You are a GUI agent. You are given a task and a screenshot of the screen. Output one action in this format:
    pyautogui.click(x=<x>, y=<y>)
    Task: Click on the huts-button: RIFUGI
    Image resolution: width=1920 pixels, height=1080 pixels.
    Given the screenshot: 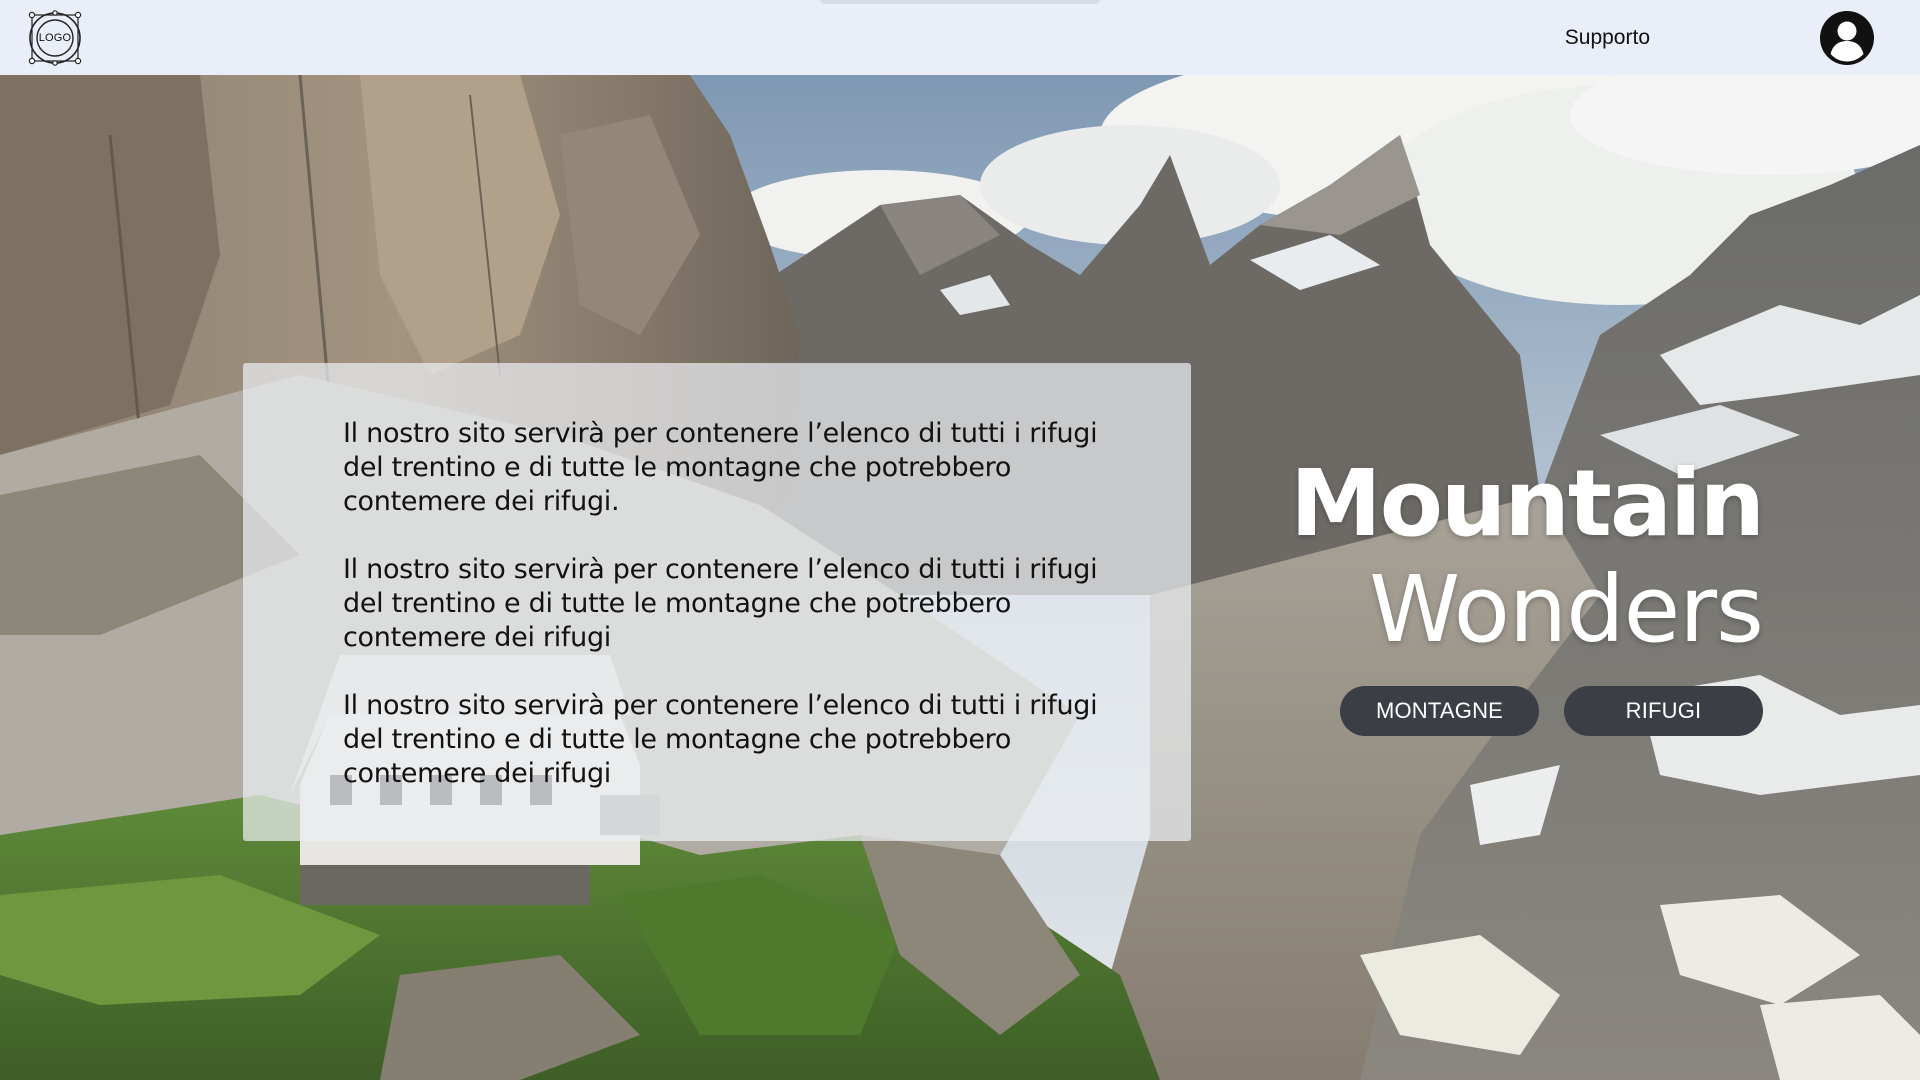 What is the action you would take?
    pyautogui.click(x=1663, y=711)
    